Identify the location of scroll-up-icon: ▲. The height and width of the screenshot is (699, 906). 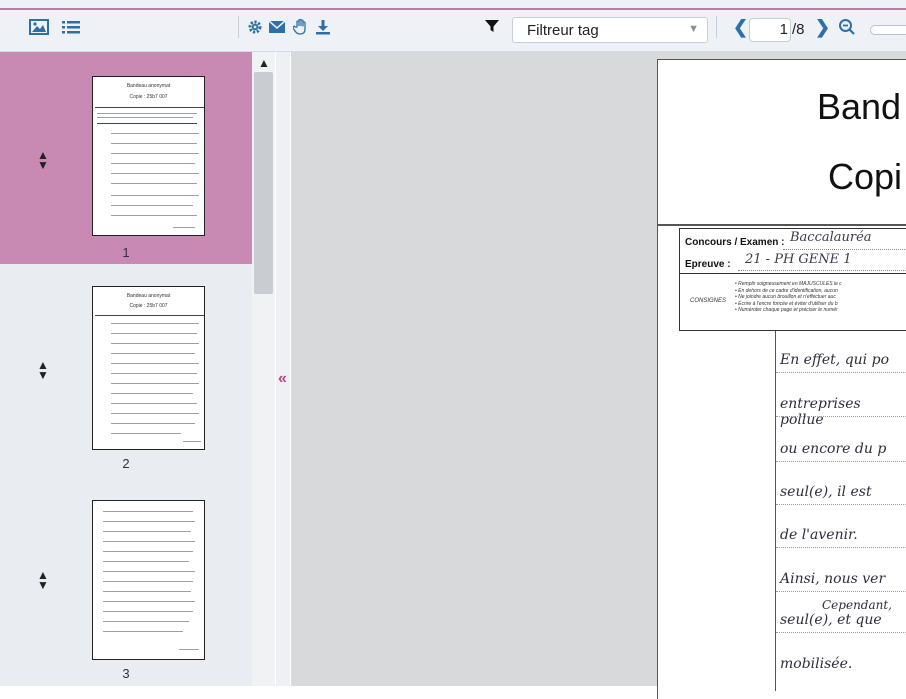
(264, 63).